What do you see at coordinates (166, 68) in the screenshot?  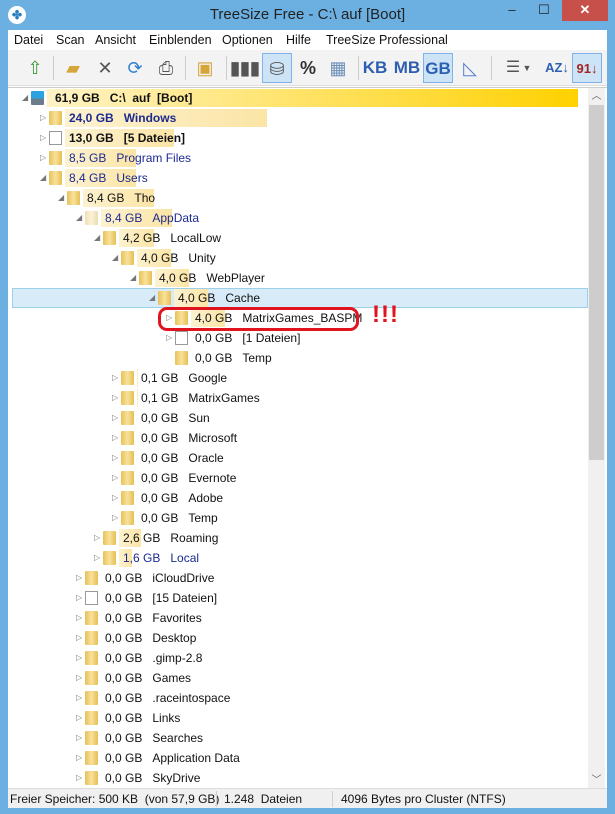 I see `print-icon: ⎙` at bounding box center [166, 68].